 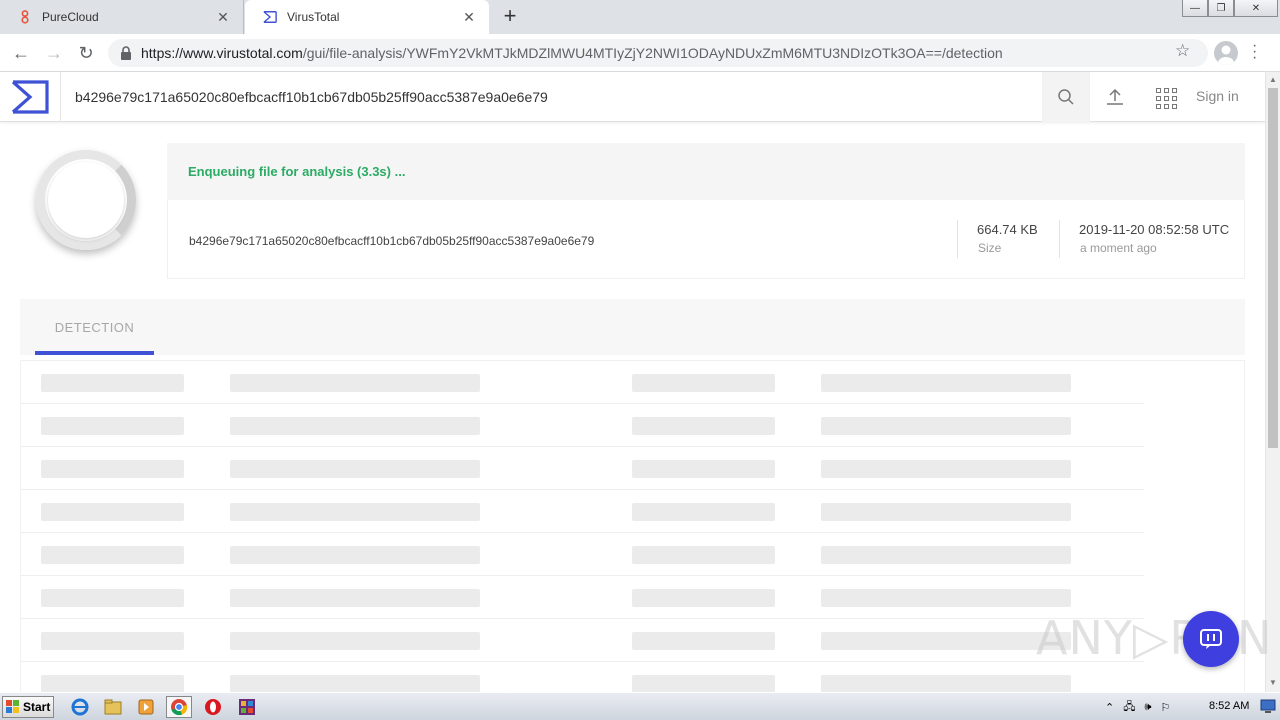 What do you see at coordinates (80, 707) in the screenshot?
I see `internet-explorer-icon` at bounding box center [80, 707].